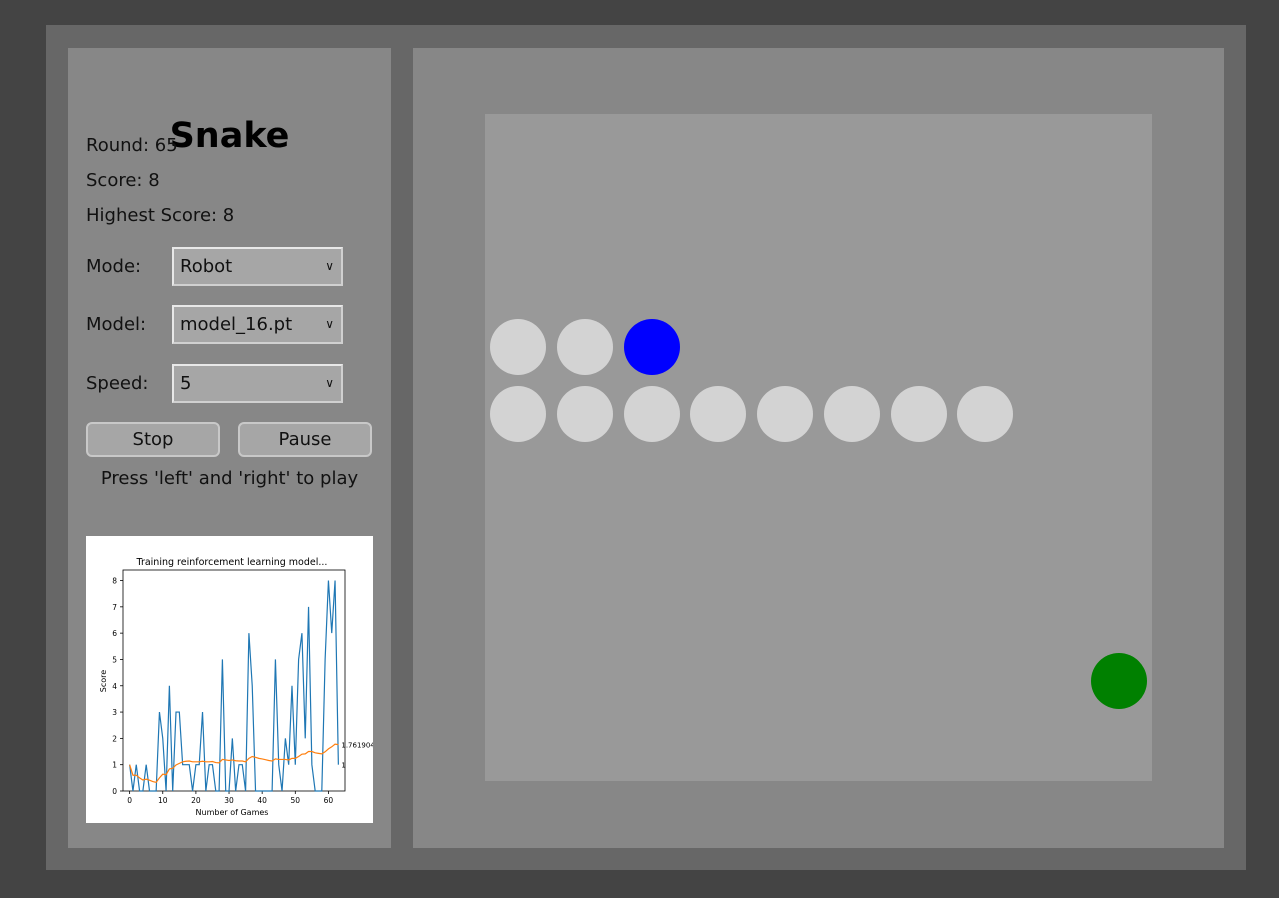  I want to click on model-select: model_16.pt ∨, so click(257, 324).